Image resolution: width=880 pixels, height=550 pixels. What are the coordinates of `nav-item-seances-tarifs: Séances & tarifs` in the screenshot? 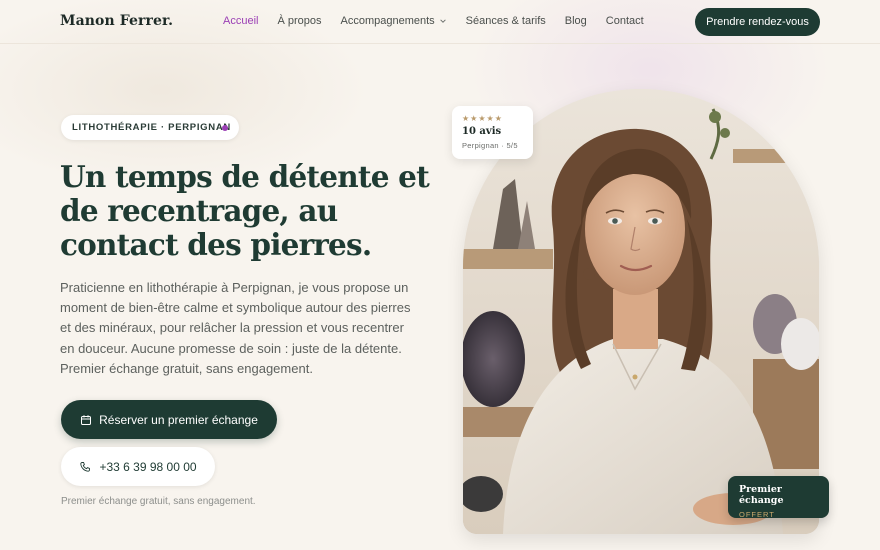 It's located at (506, 21).